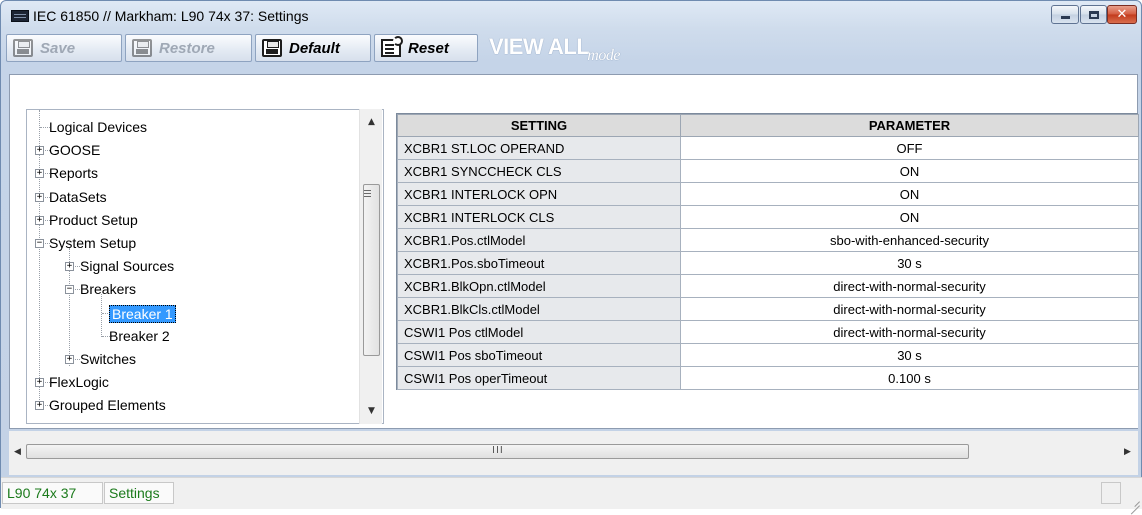  What do you see at coordinates (205, 127) in the screenshot?
I see `tree-item-logical-devices: Logical Devices` at bounding box center [205, 127].